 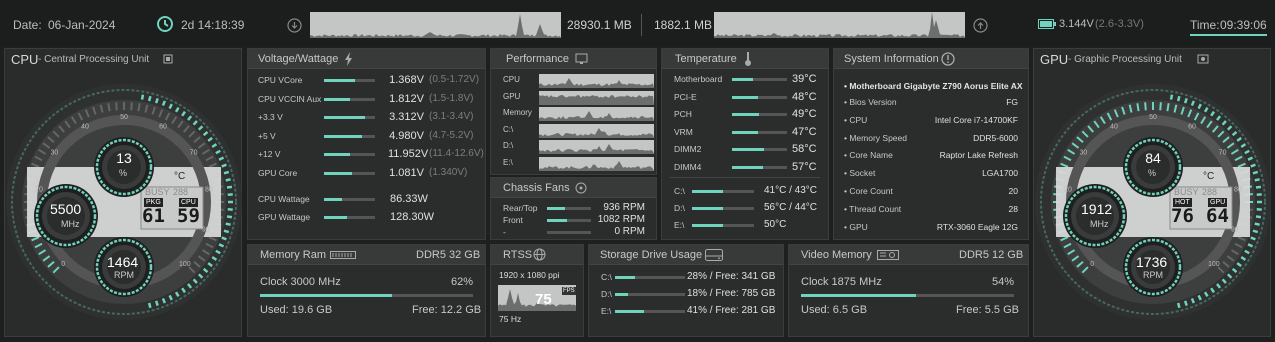 What do you see at coordinates (624, 207) in the screenshot?
I see `fan-row-value: 936 RPM` at bounding box center [624, 207].